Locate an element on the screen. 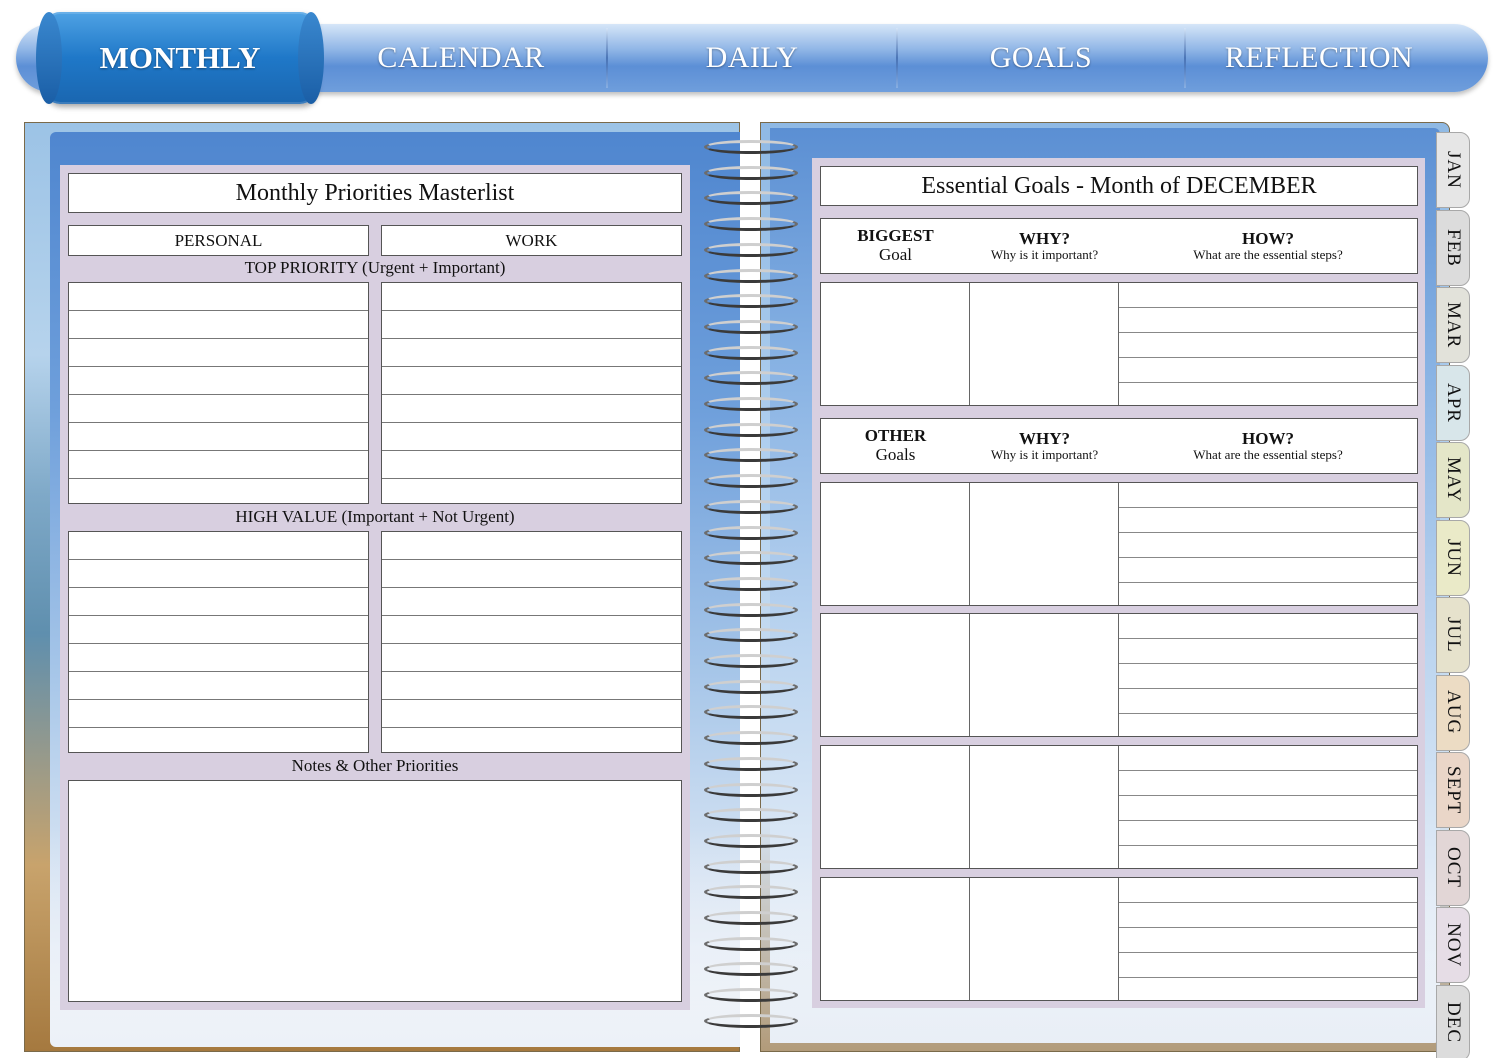 Image resolution: width=1500 pixels, height=1058 pixels. tab-monthly-label: MONTHLY is located at coordinates (180, 57).